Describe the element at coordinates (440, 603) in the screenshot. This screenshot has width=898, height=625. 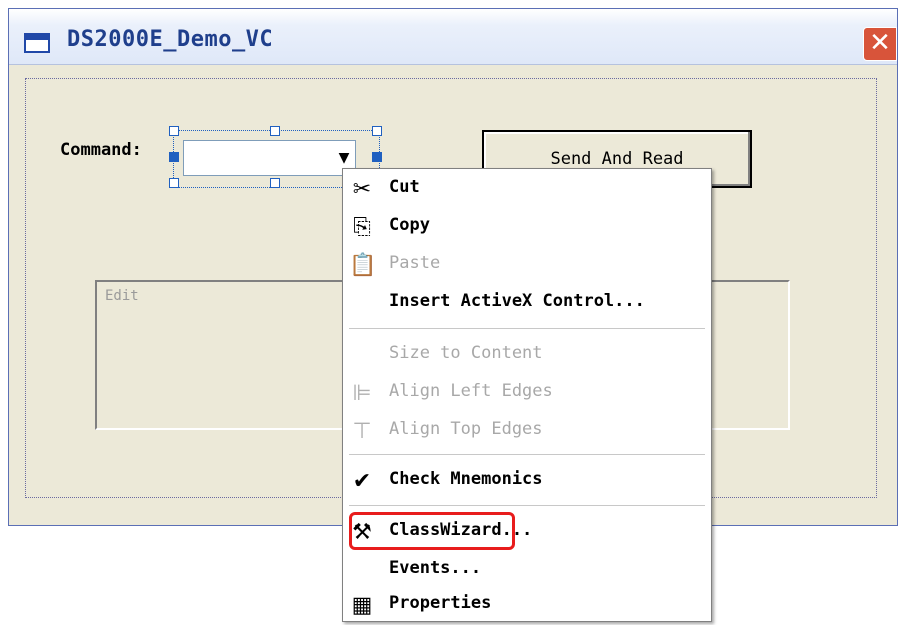
I see `menu-item-label: Properties` at that location.